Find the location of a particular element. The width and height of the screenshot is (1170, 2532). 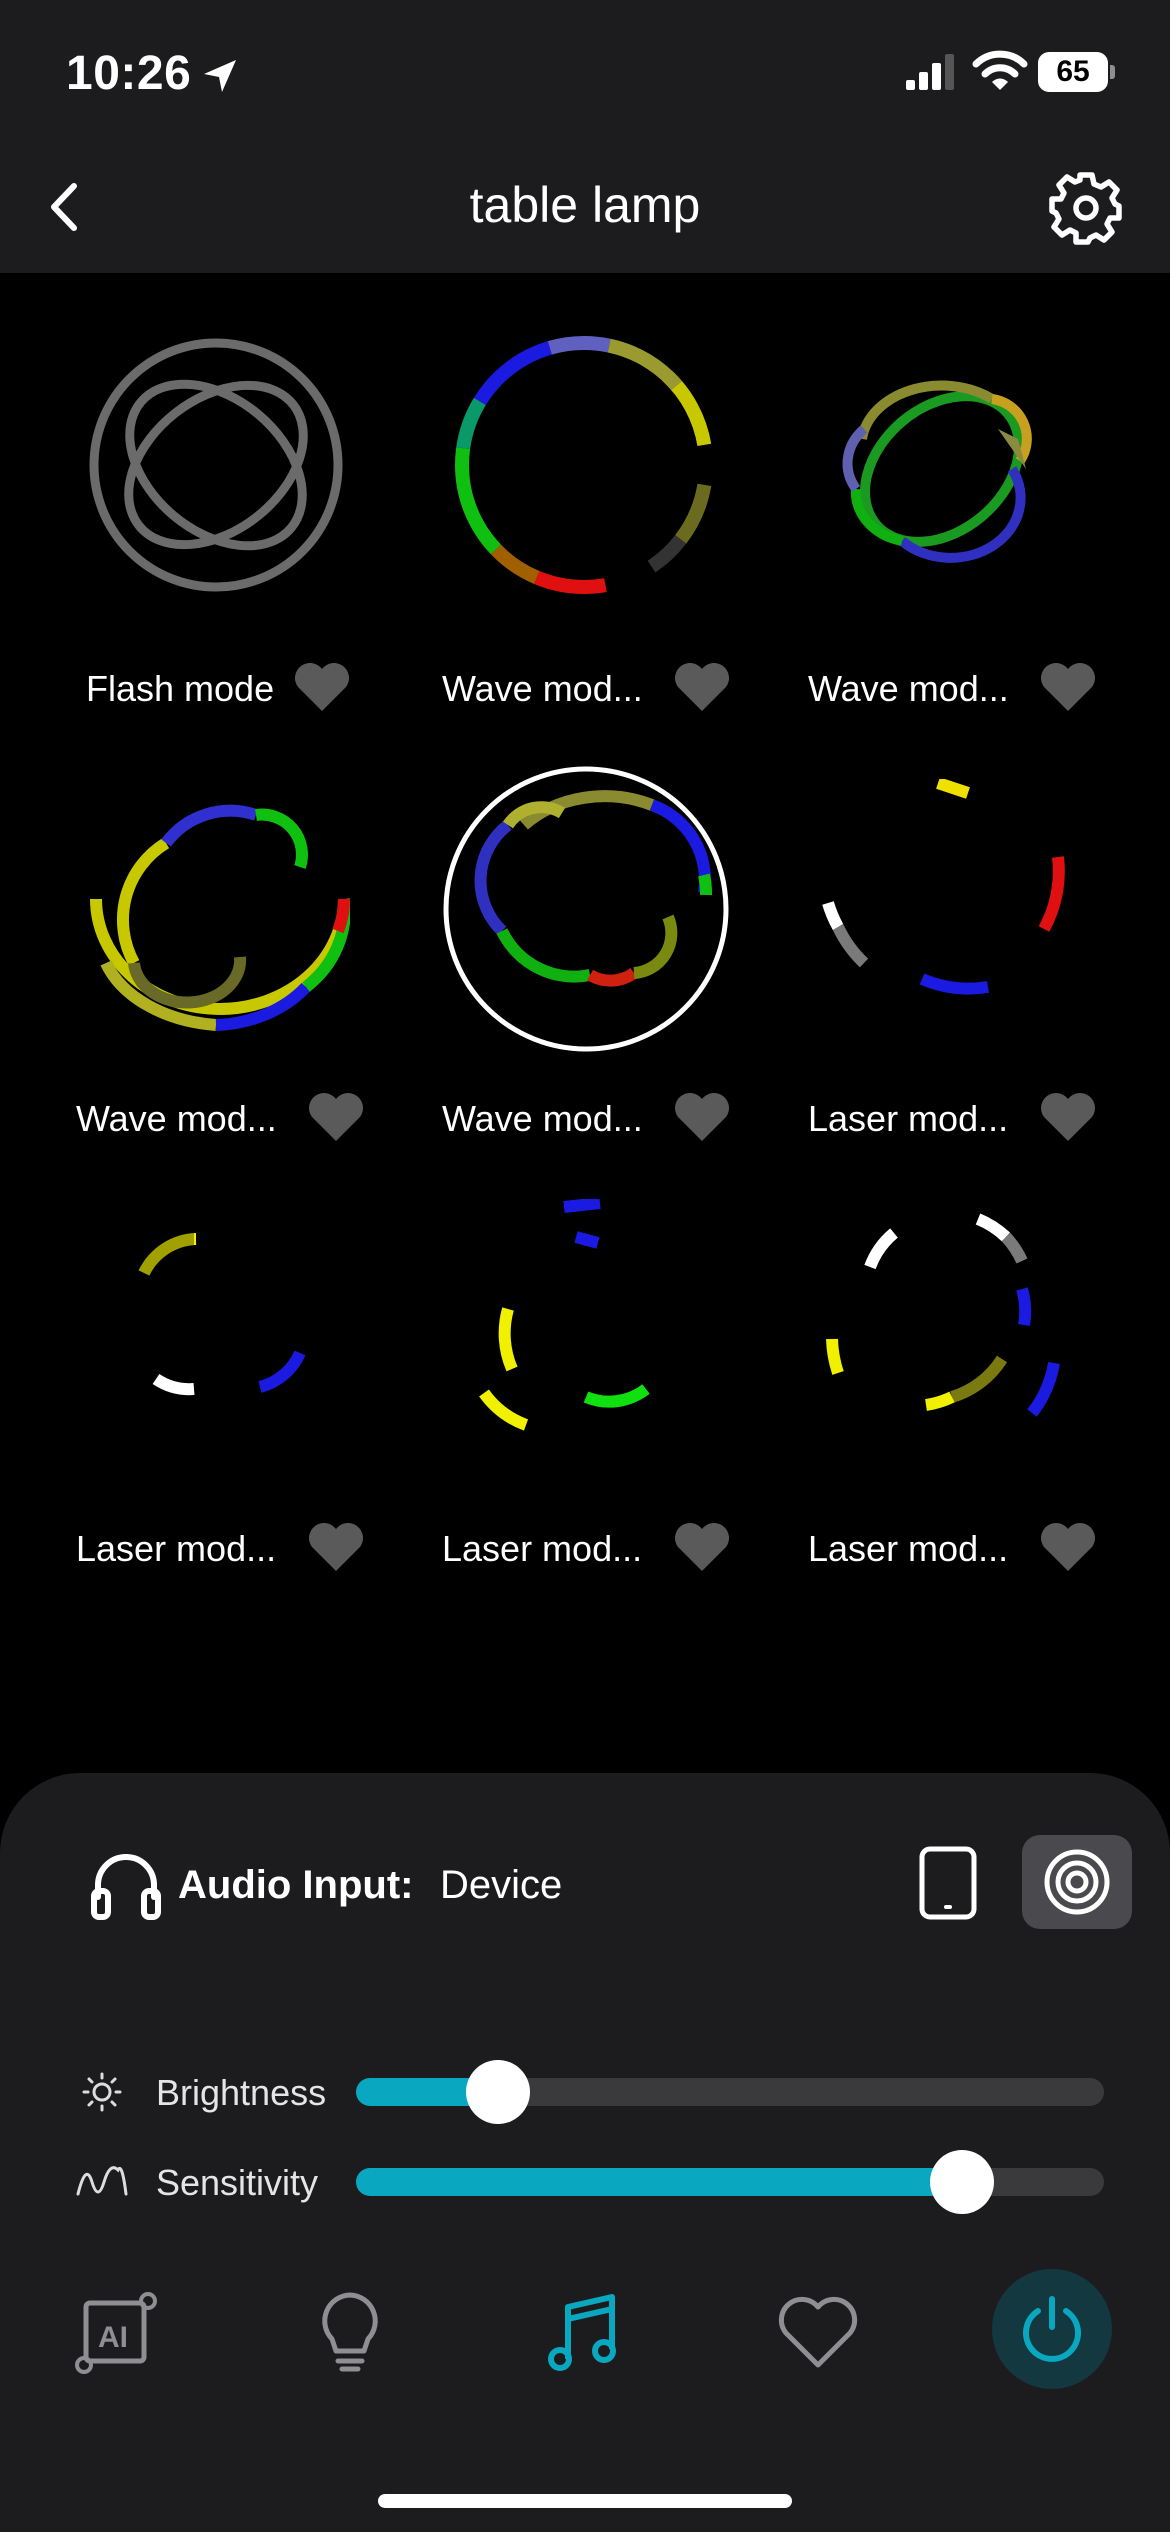

wave-ring-icon is located at coordinates (584, 465).